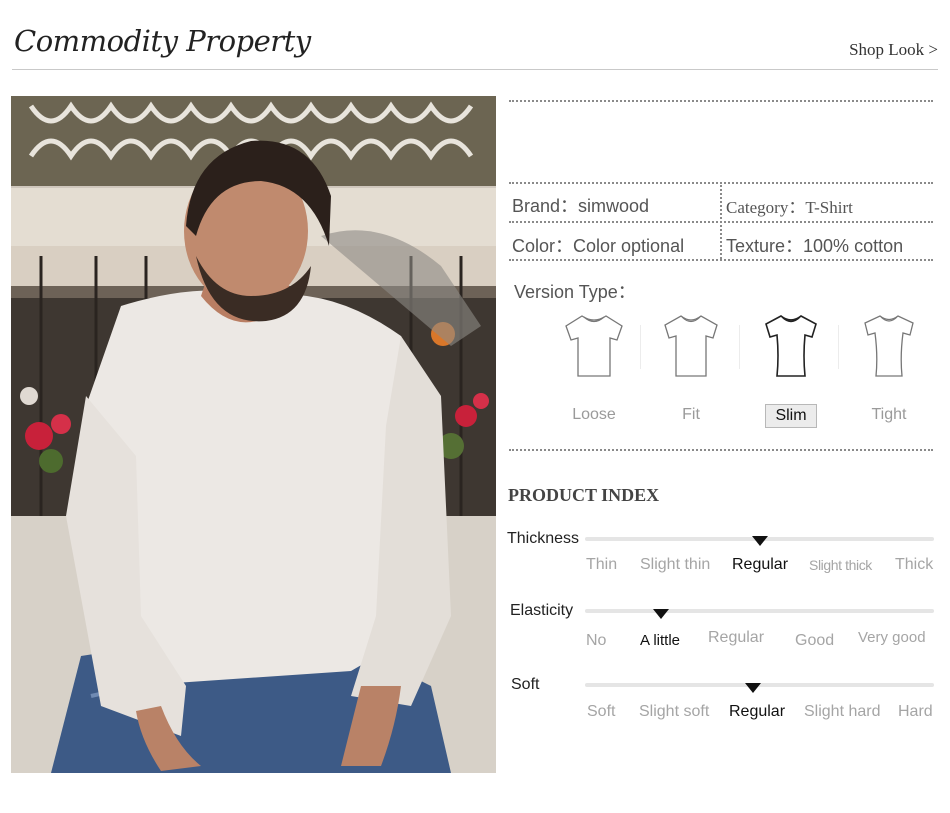 This screenshot has height=813, width=950. I want to click on version-label: Tight, so click(889, 414).